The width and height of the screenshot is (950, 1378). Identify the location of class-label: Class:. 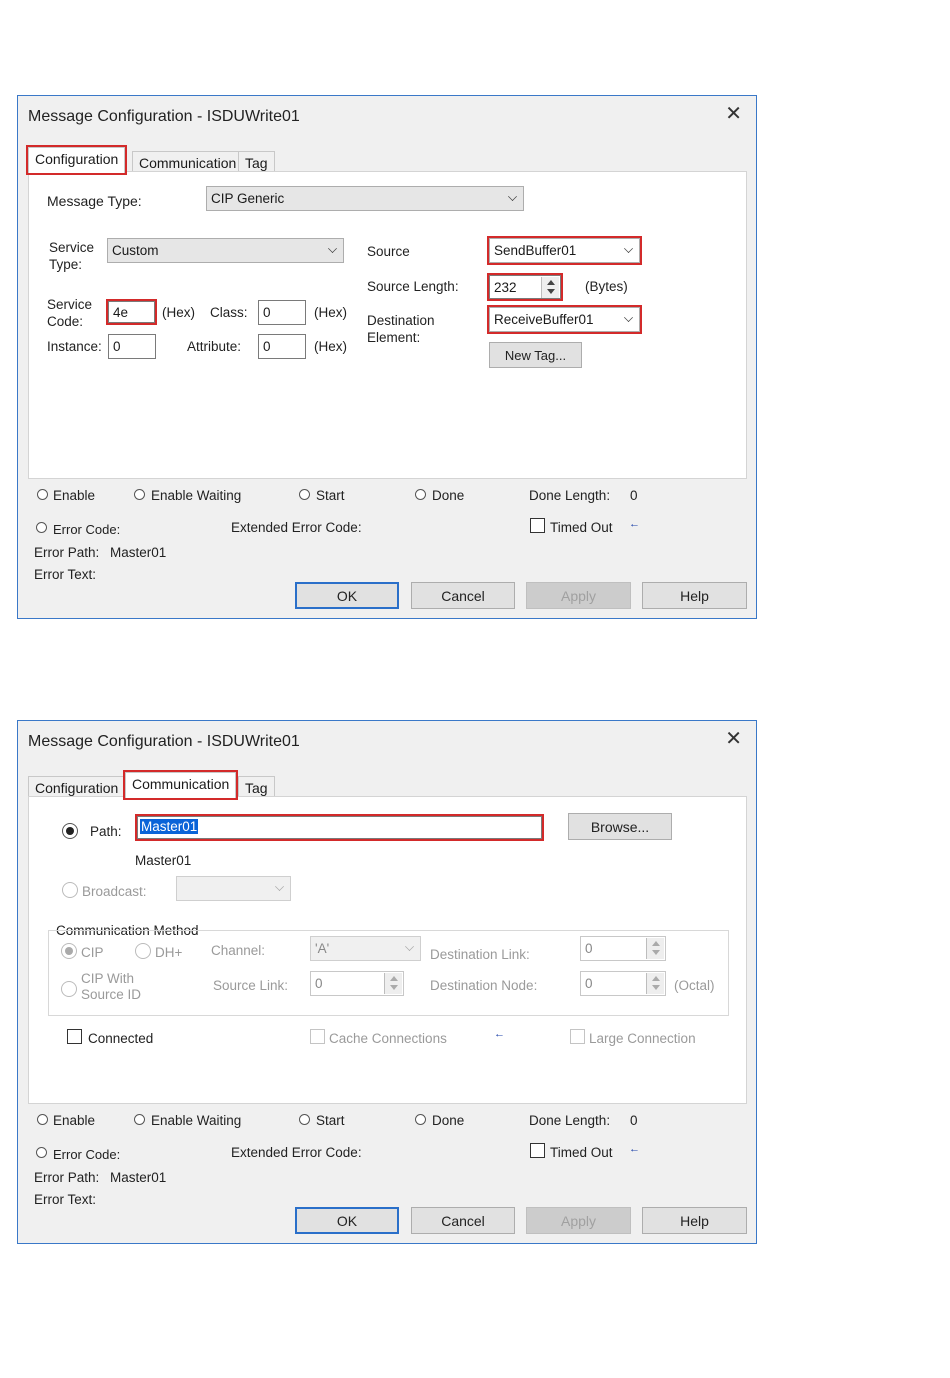
(229, 312).